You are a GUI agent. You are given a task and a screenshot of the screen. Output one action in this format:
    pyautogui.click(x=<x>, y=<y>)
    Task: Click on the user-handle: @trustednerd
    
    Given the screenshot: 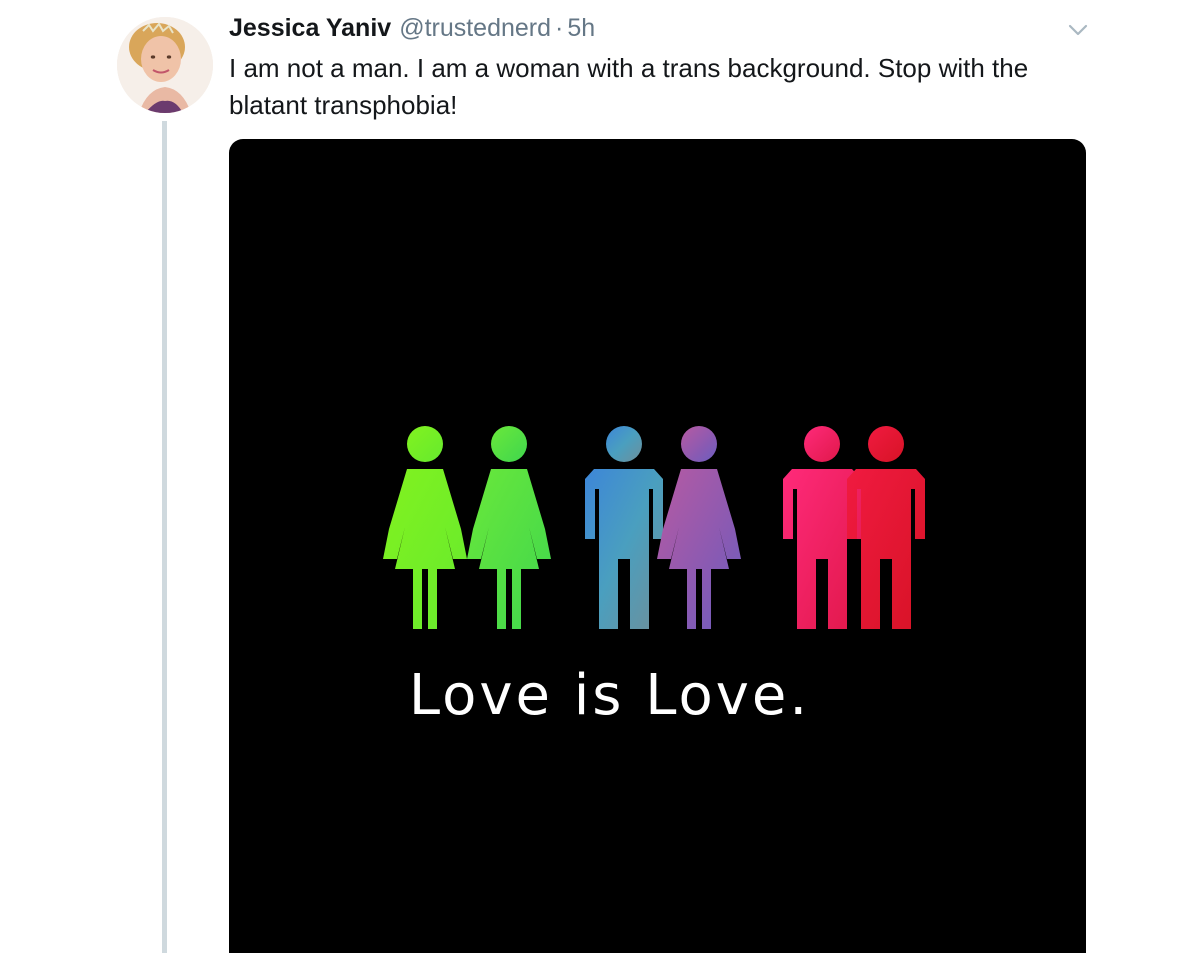 What is the action you would take?
    pyautogui.click(x=475, y=28)
    